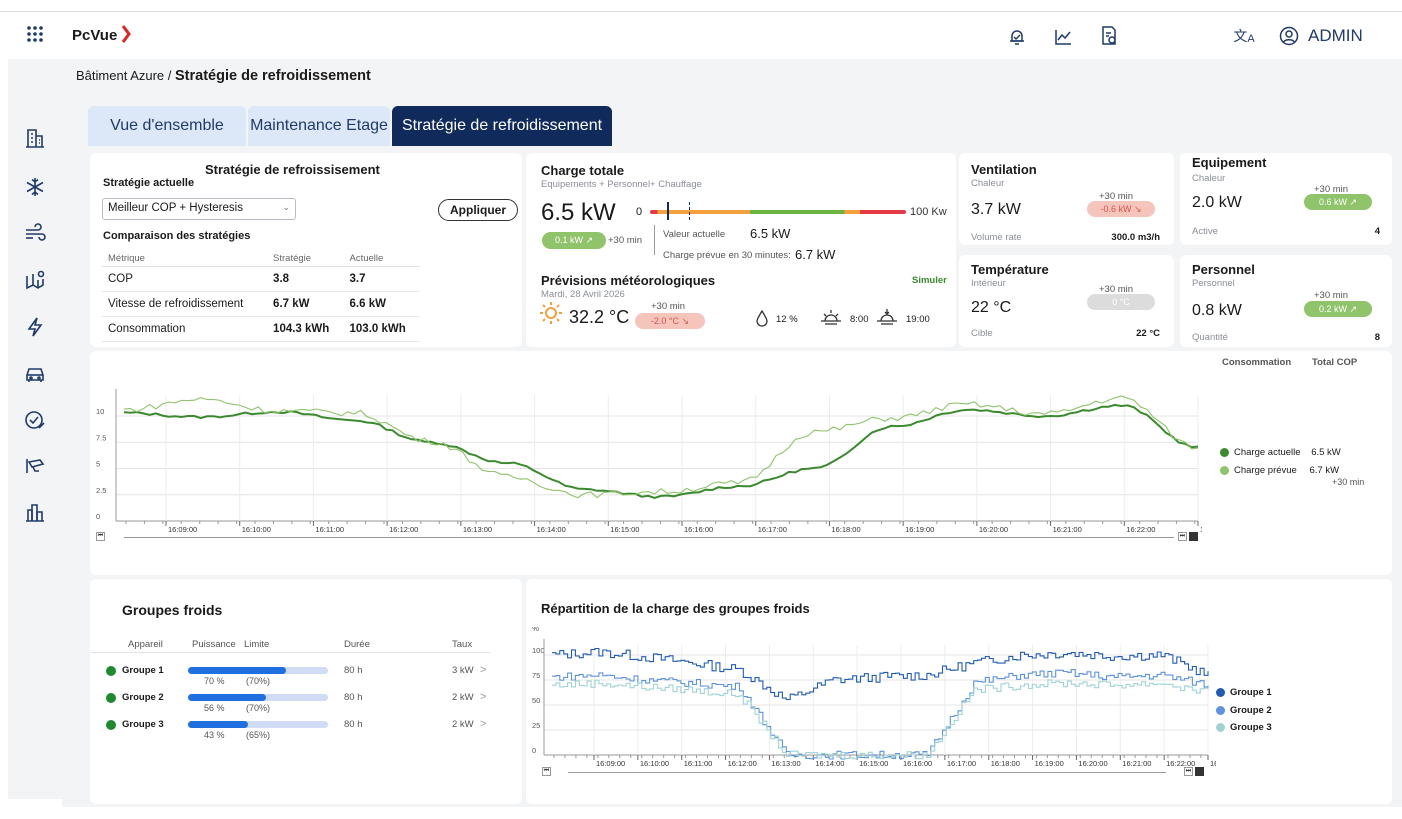  What do you see at coordinates (185, 279) in the screenshot?
I see `metric-cell: COP` at bounding box center [185, 279].